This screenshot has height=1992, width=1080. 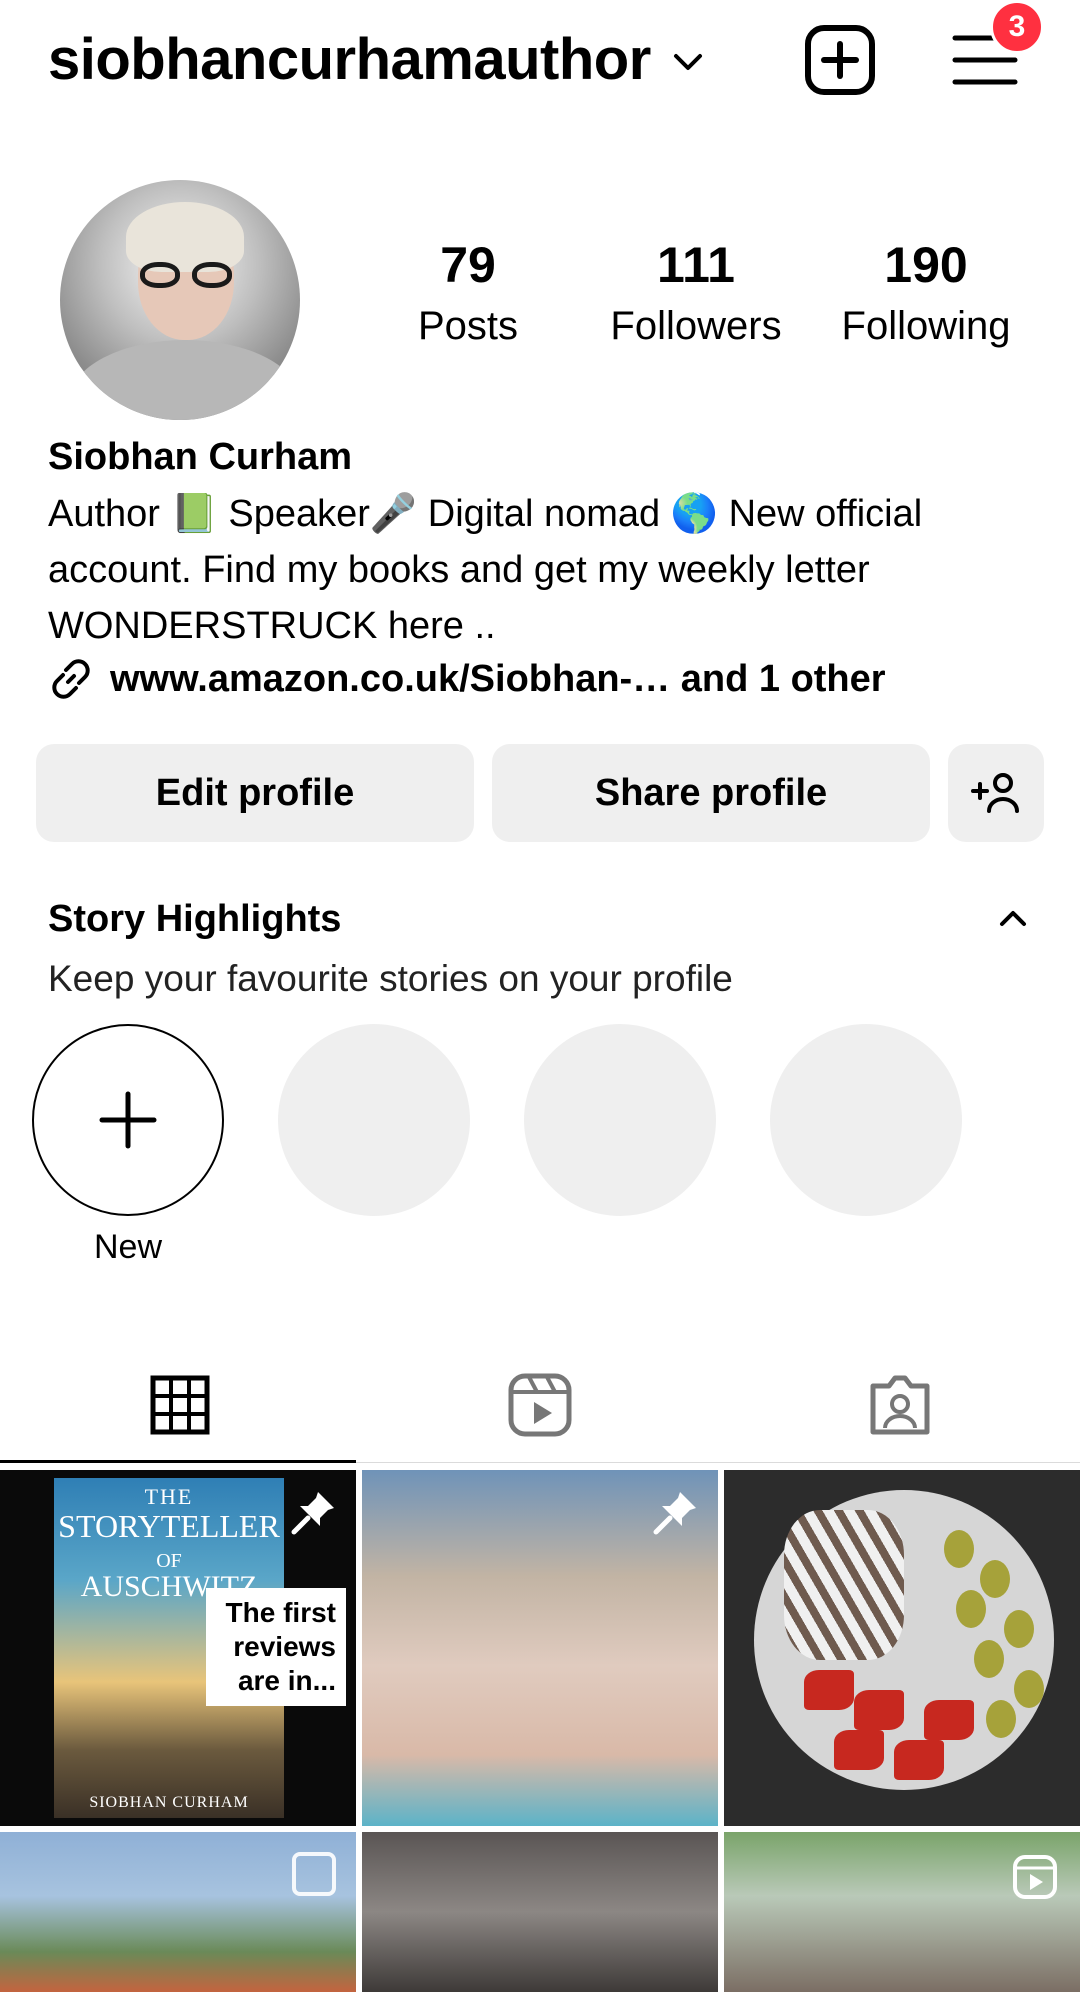 I want to click on profile-avatar, so click(x=180, y=300).